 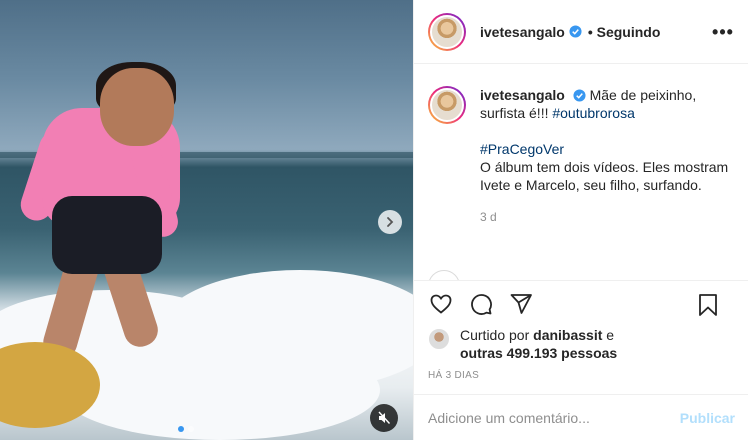 What do you see at coordinates (191, 429) in the screenshot?
I see `carousel-dot` at bounding box center [191, 429].